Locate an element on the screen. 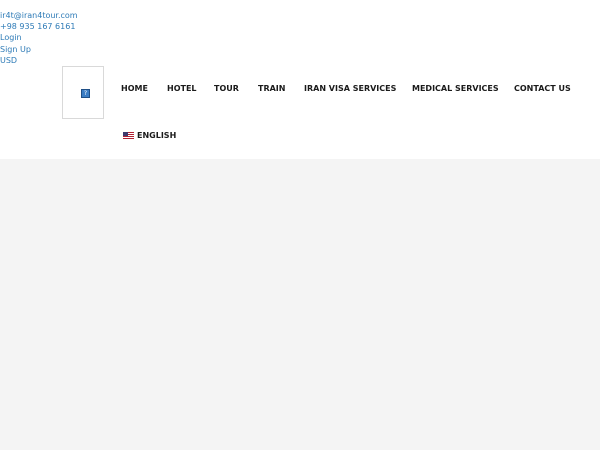 The height and width of the screenshot is (450, 600). nav-hotel: HOTEL is located at coordinates (182, 90).